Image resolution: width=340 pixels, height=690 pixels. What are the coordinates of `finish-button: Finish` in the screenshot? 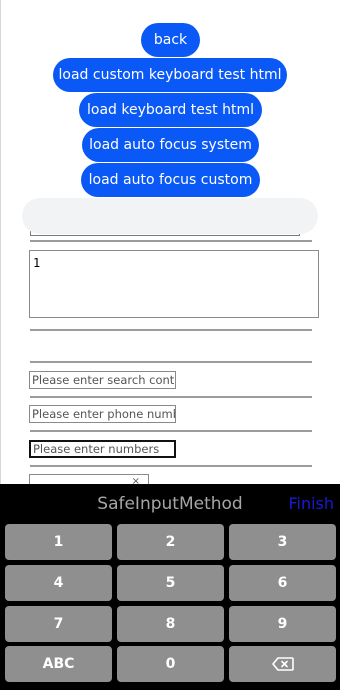 It's located at (311, 503).